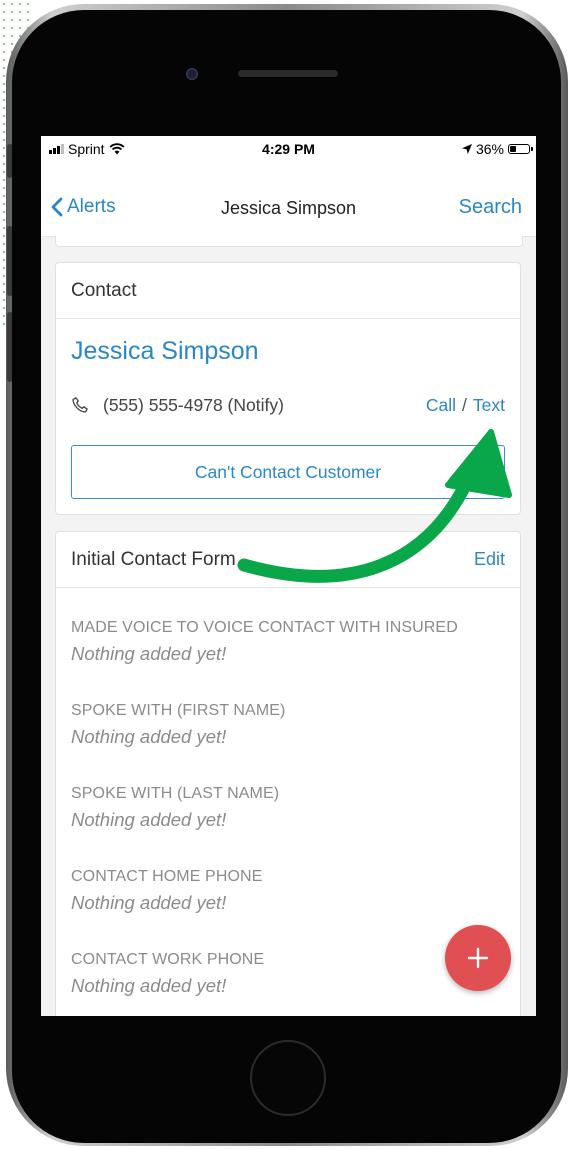 The height and width of the screenshot is (1149, 573). I want to click on cant-contact-customer-button: Can't Contact Customer, so click(288, 472).